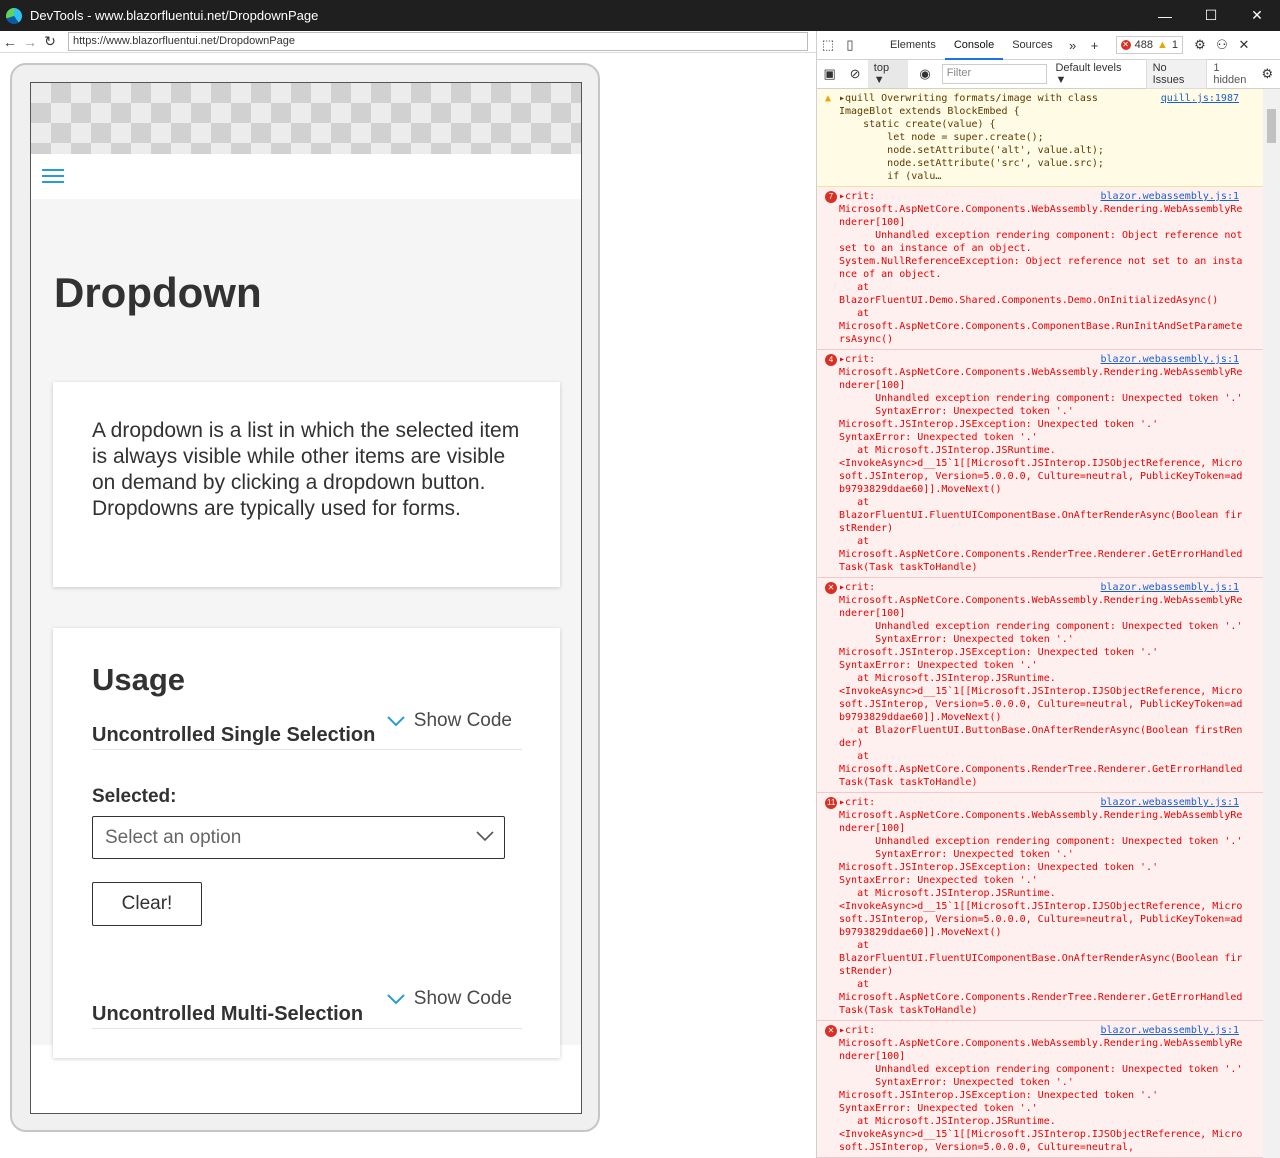  What do you see at coordinates (1176, 74) in the screenshot?
I see `issues-button: No Issues` at bounding box center [1176, 74].